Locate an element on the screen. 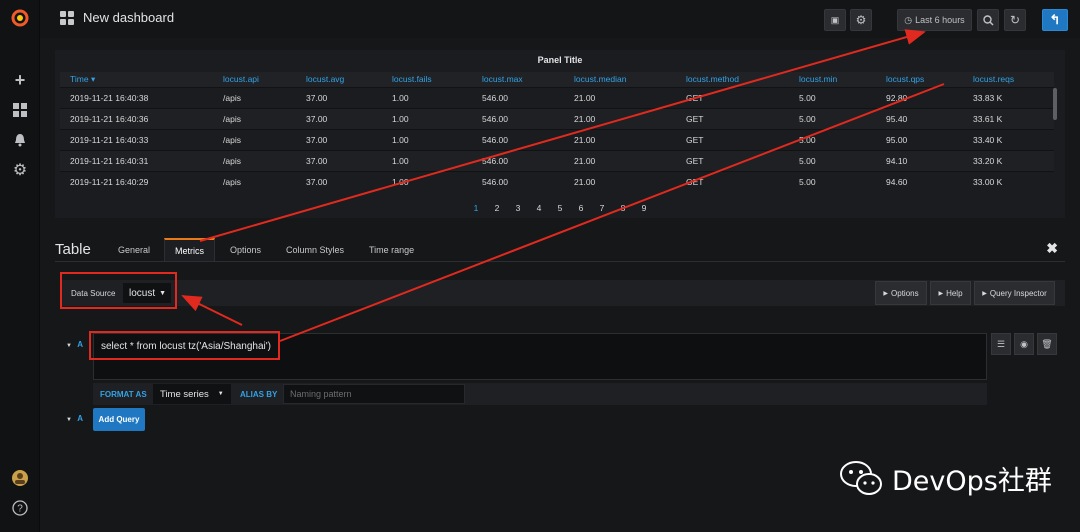 The width and height of the screenshot is (1080, 532). watermark-text: DevOps社群 is located at coordinates (972, 481).